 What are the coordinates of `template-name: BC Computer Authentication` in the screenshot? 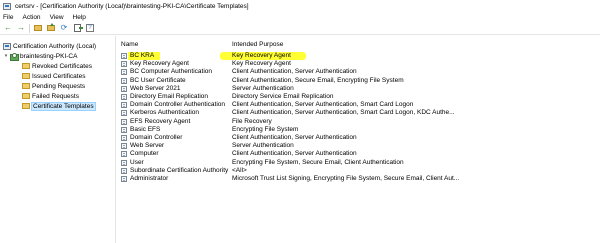 It's located at (171, 72).